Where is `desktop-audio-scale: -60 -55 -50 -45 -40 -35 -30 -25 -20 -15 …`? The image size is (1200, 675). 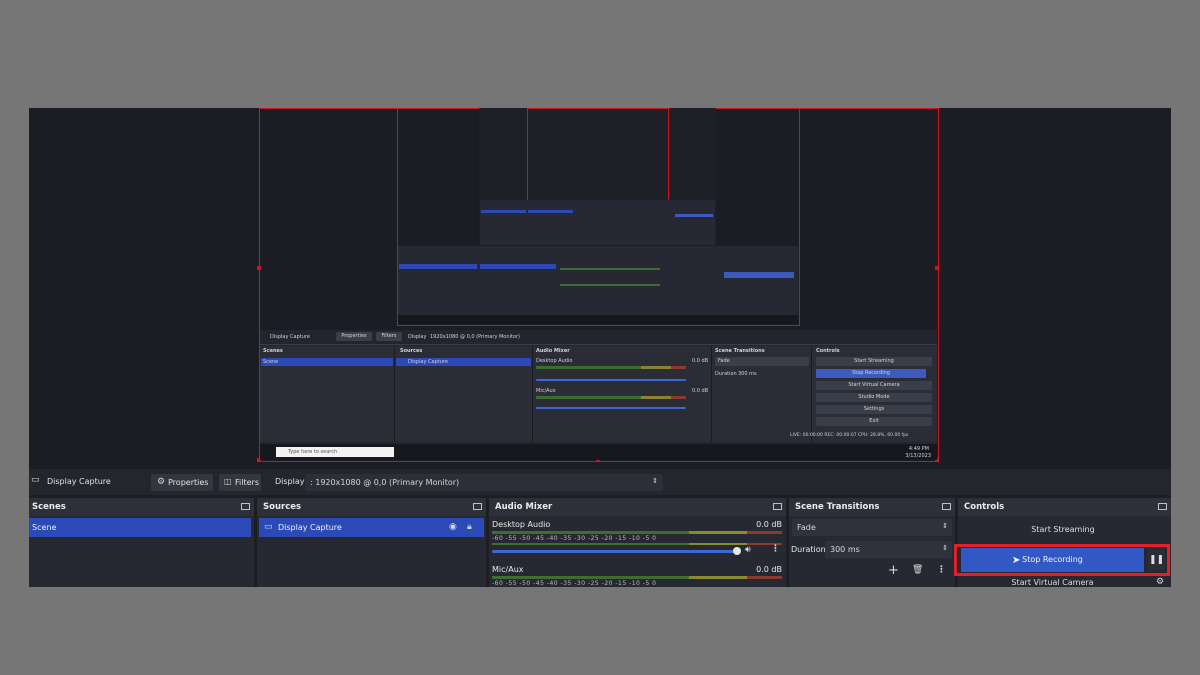
desktop-audio-scale: -60 -55 -50 -45 -40 -35 -30 -25 -20 -15 … is located at coordinates (574, 538).